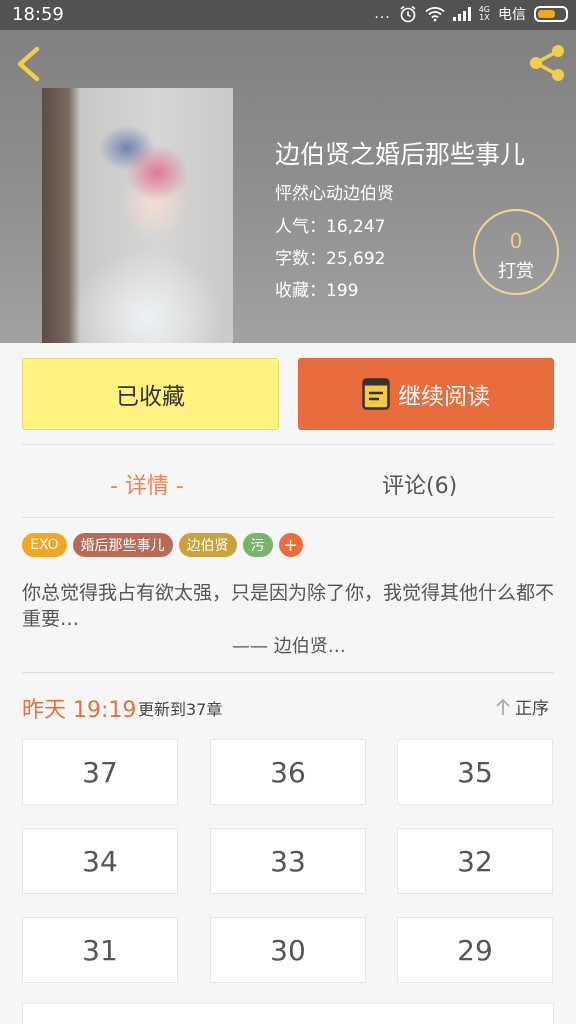 This screenshot has height=1024, width=576. What do you see at coordinates (288, 15) in the screenshot?
I see `status-bar: 18:59 ... 4G 1X 电信` at bounding box center [288, 15].